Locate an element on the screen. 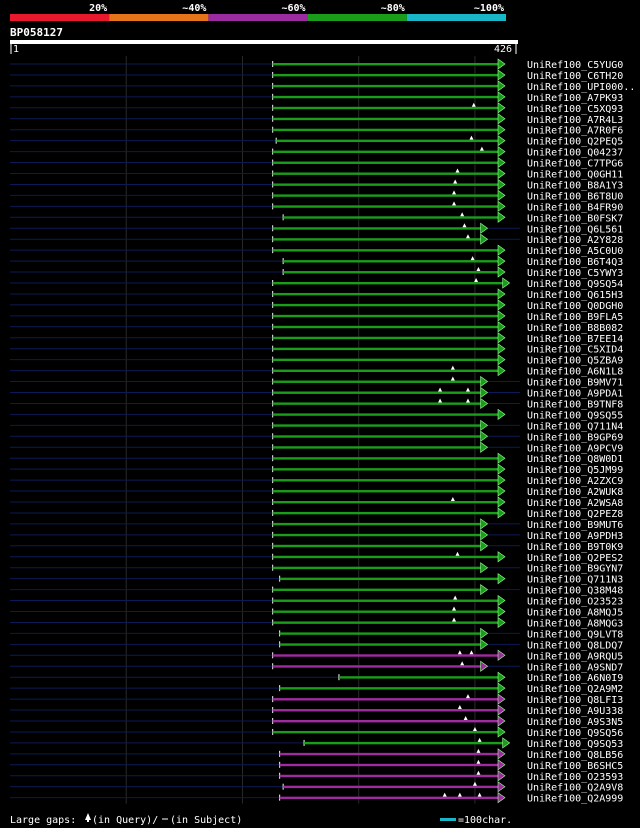 The width and height of the screenshot is (640, 828). hit-row: UniRef100_B8A1Y3 is located at coordinates (316, 184).